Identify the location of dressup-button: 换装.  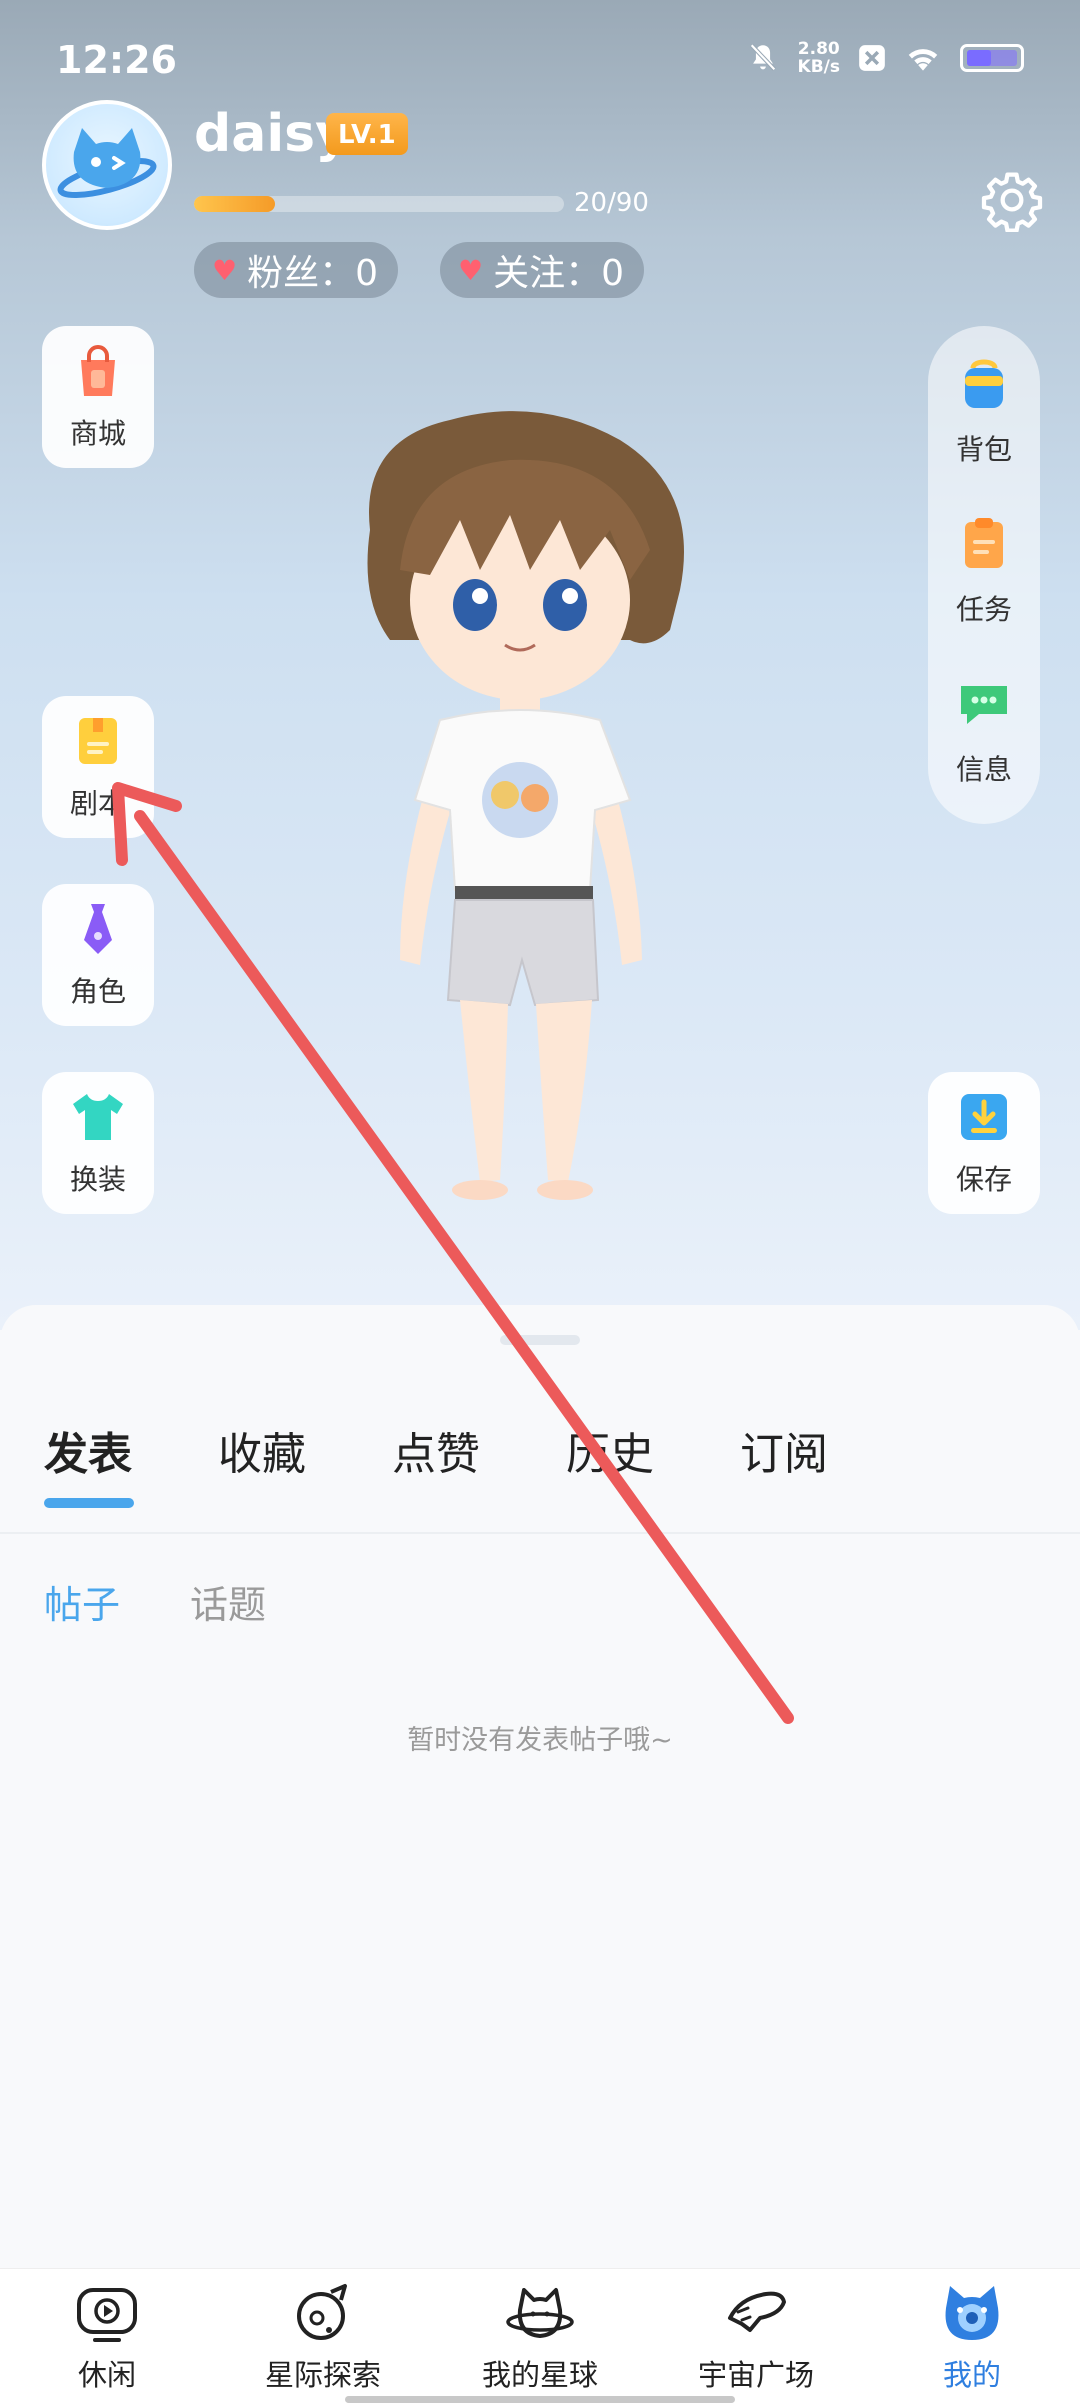
(98, 1143).